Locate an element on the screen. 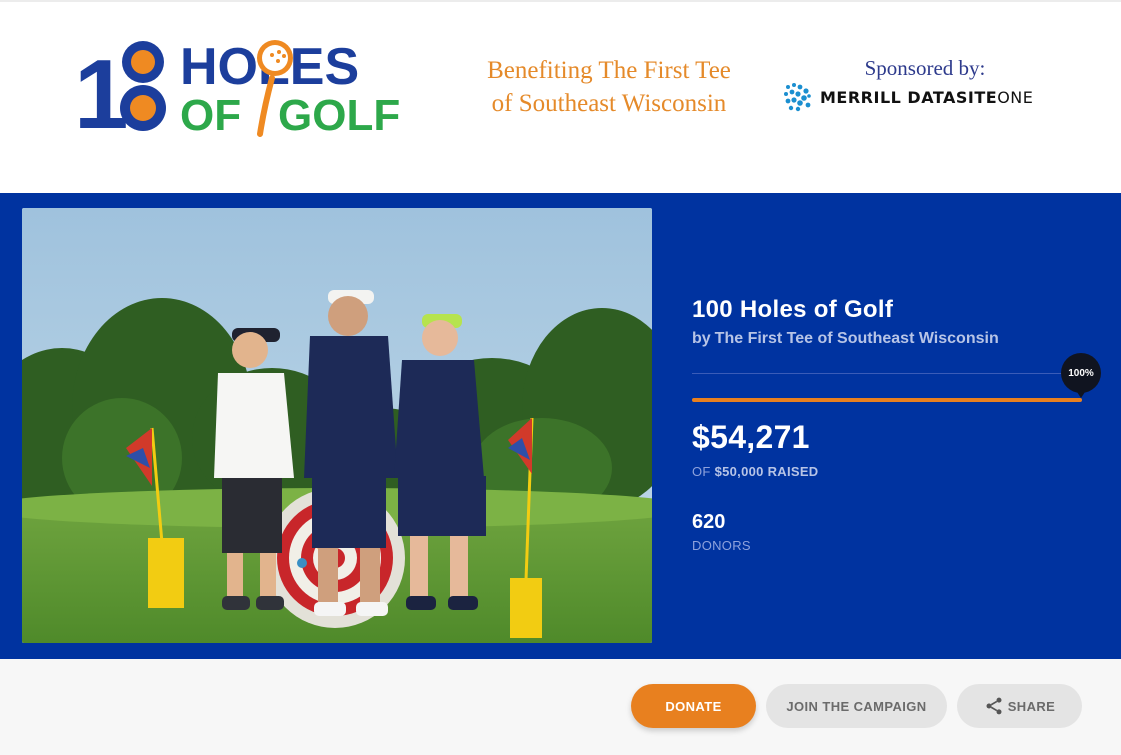 The image size is (1121, 755). action-bar: DONATE JOIN THE CAMPAIGN SHARE is located at coordinates (560, 707).